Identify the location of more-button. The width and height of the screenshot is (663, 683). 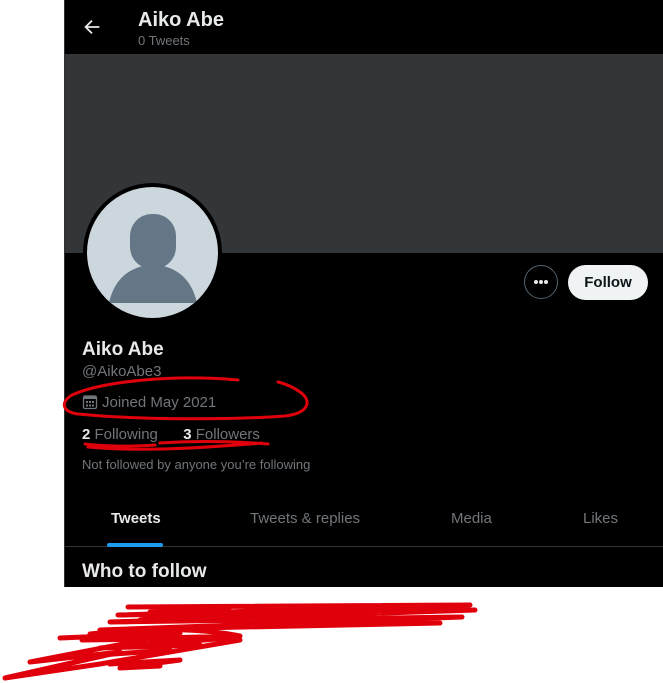
(541, 282).